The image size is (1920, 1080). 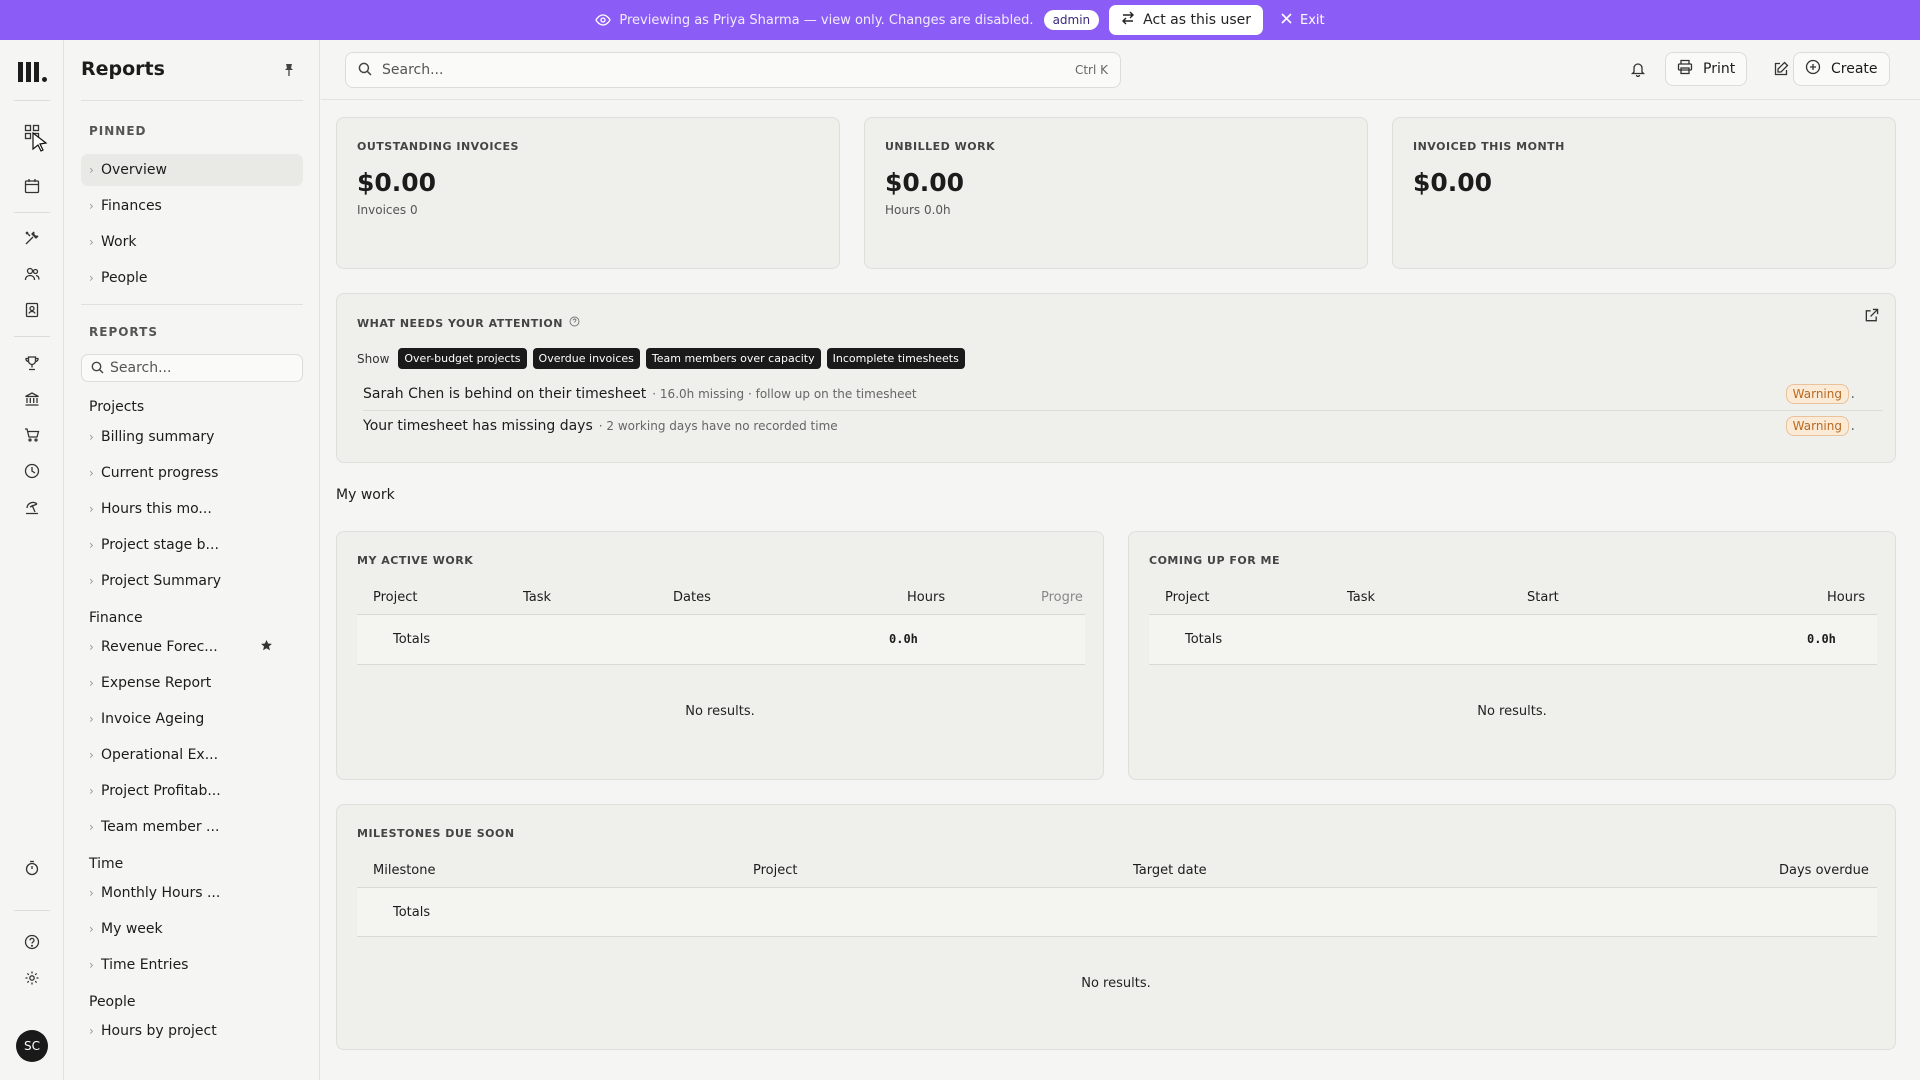 I want to click on column-progress: Progre, so click(x=1062, y=597).